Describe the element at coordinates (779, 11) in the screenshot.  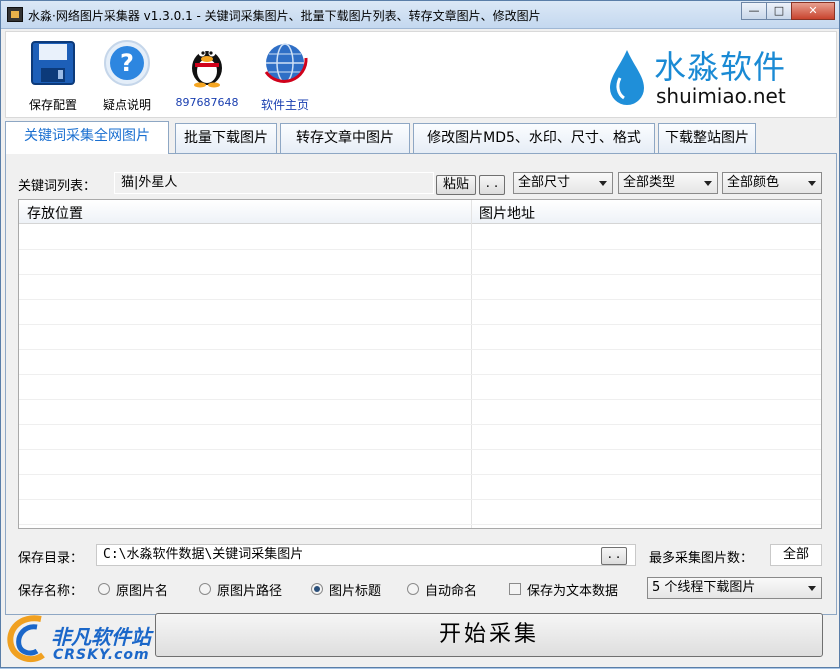
I see `maximize-button: □` at that location.